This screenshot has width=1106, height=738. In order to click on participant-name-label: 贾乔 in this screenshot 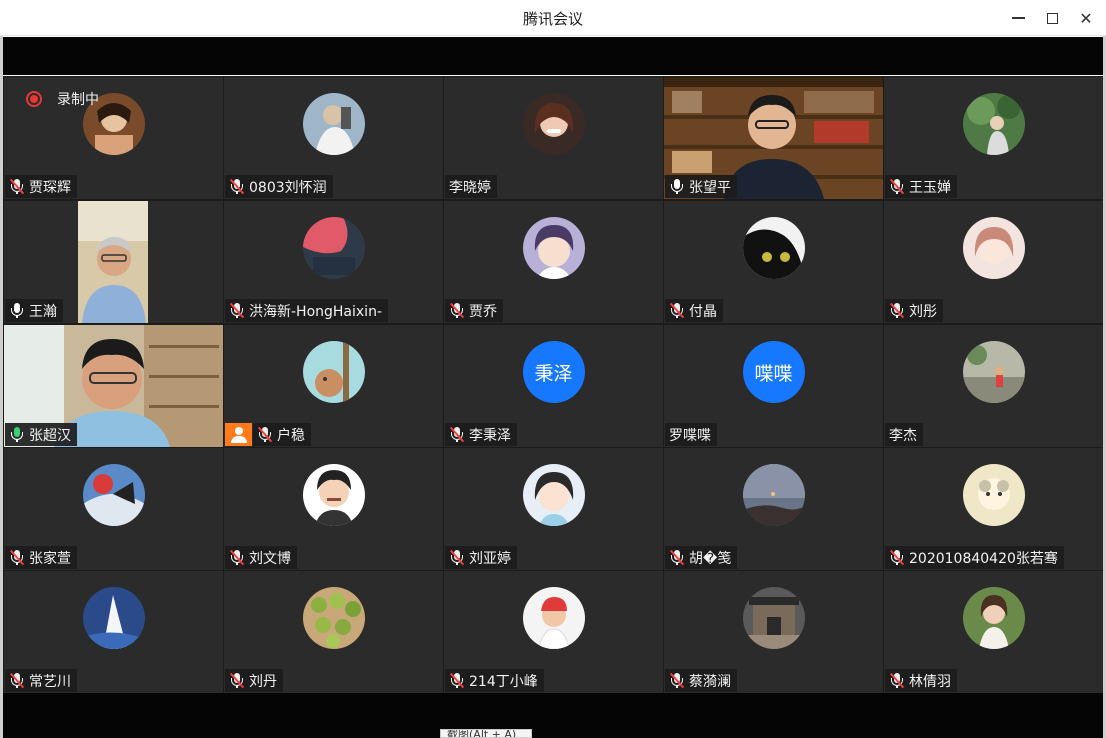, I will do `click(474, 310)`.